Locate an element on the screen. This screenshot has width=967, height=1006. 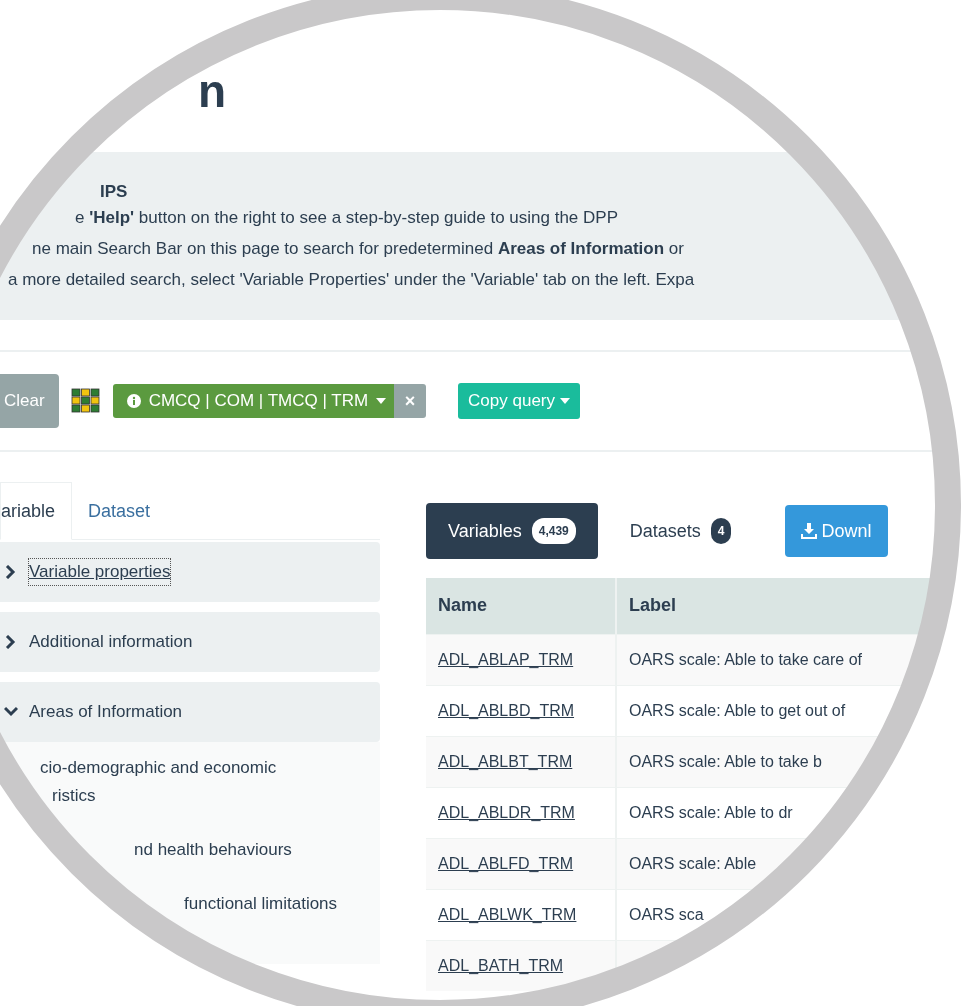
accordion-header: Areas of Information is located at coordinates (190, 712).